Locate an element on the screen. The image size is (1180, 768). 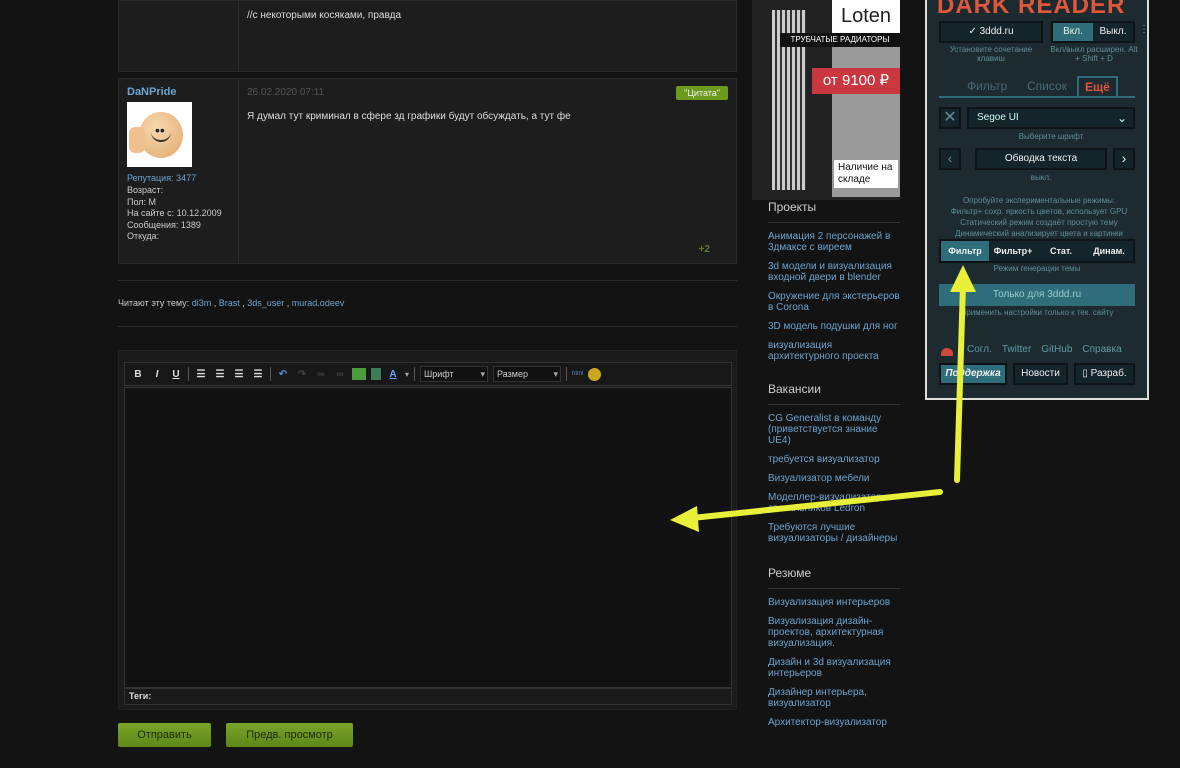
arrow-head-up is located at coordinates (963, 278).